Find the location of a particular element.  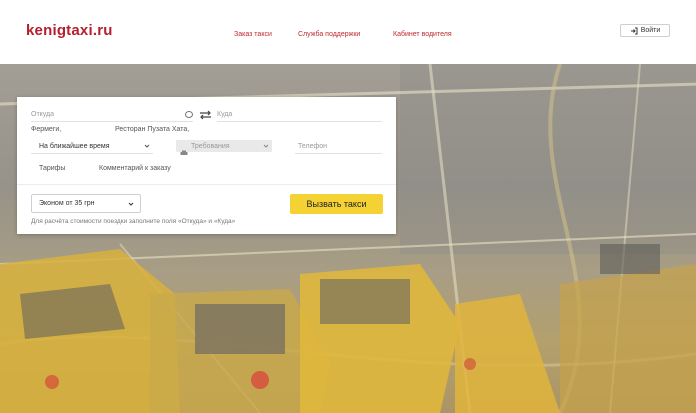

nav-support: Служба поддержки is located at coordinates (329, 34).